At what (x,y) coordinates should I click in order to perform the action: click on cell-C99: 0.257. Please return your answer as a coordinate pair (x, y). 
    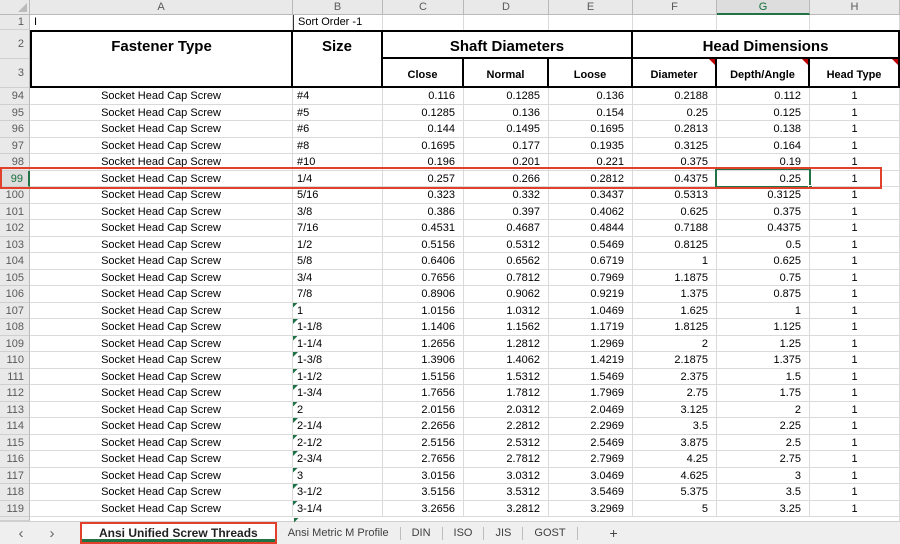
    Looking at the image, I should click on (423, 178).